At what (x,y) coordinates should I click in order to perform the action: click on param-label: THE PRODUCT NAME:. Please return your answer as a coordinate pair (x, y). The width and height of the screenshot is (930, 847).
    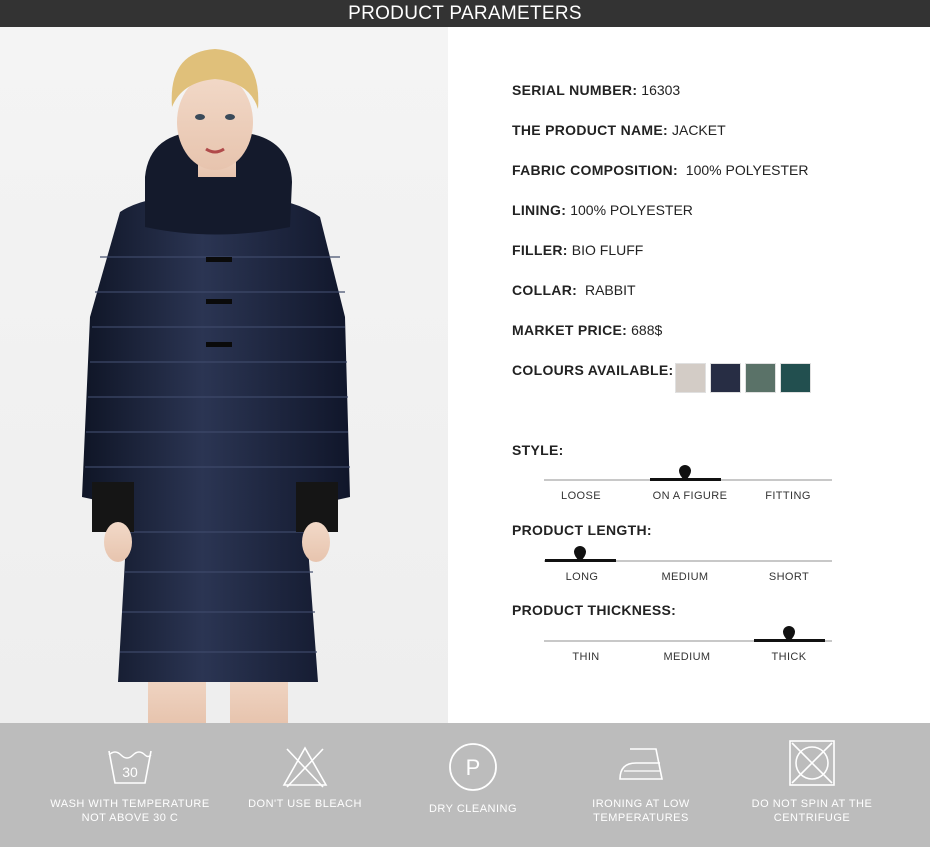
    Looking at the image, I should click on (590, 130).